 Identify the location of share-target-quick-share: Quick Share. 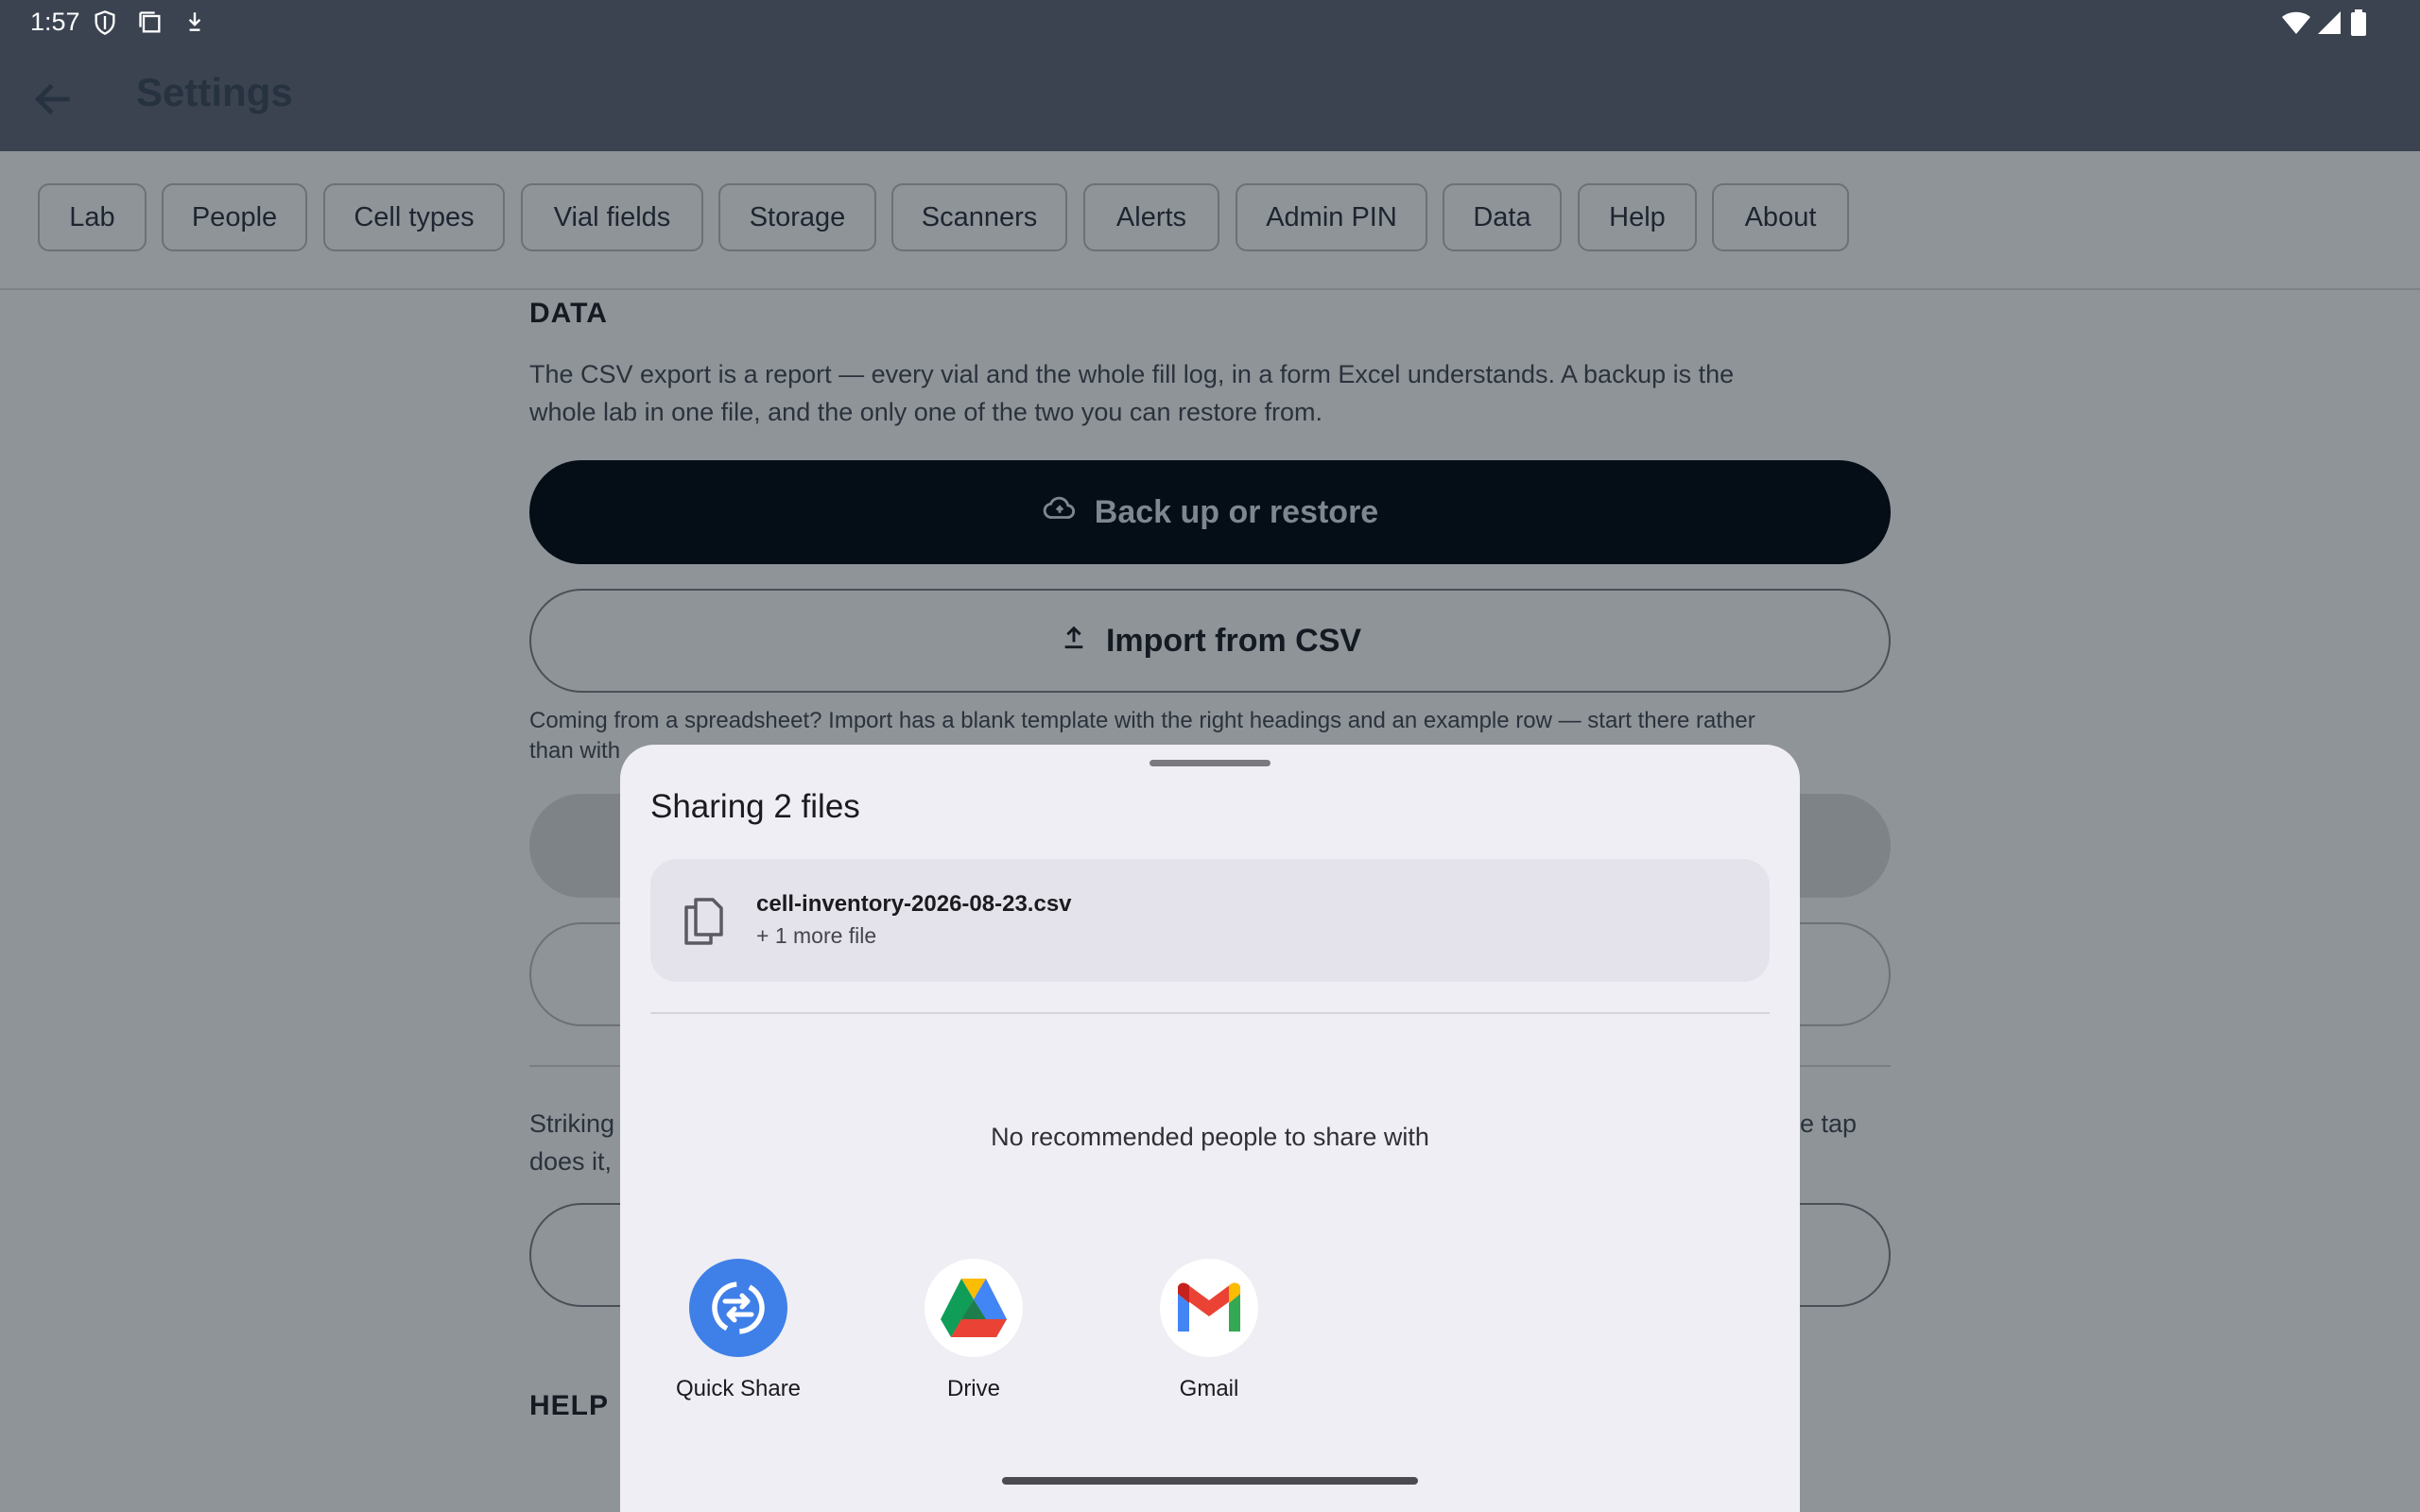
(738, 1330).